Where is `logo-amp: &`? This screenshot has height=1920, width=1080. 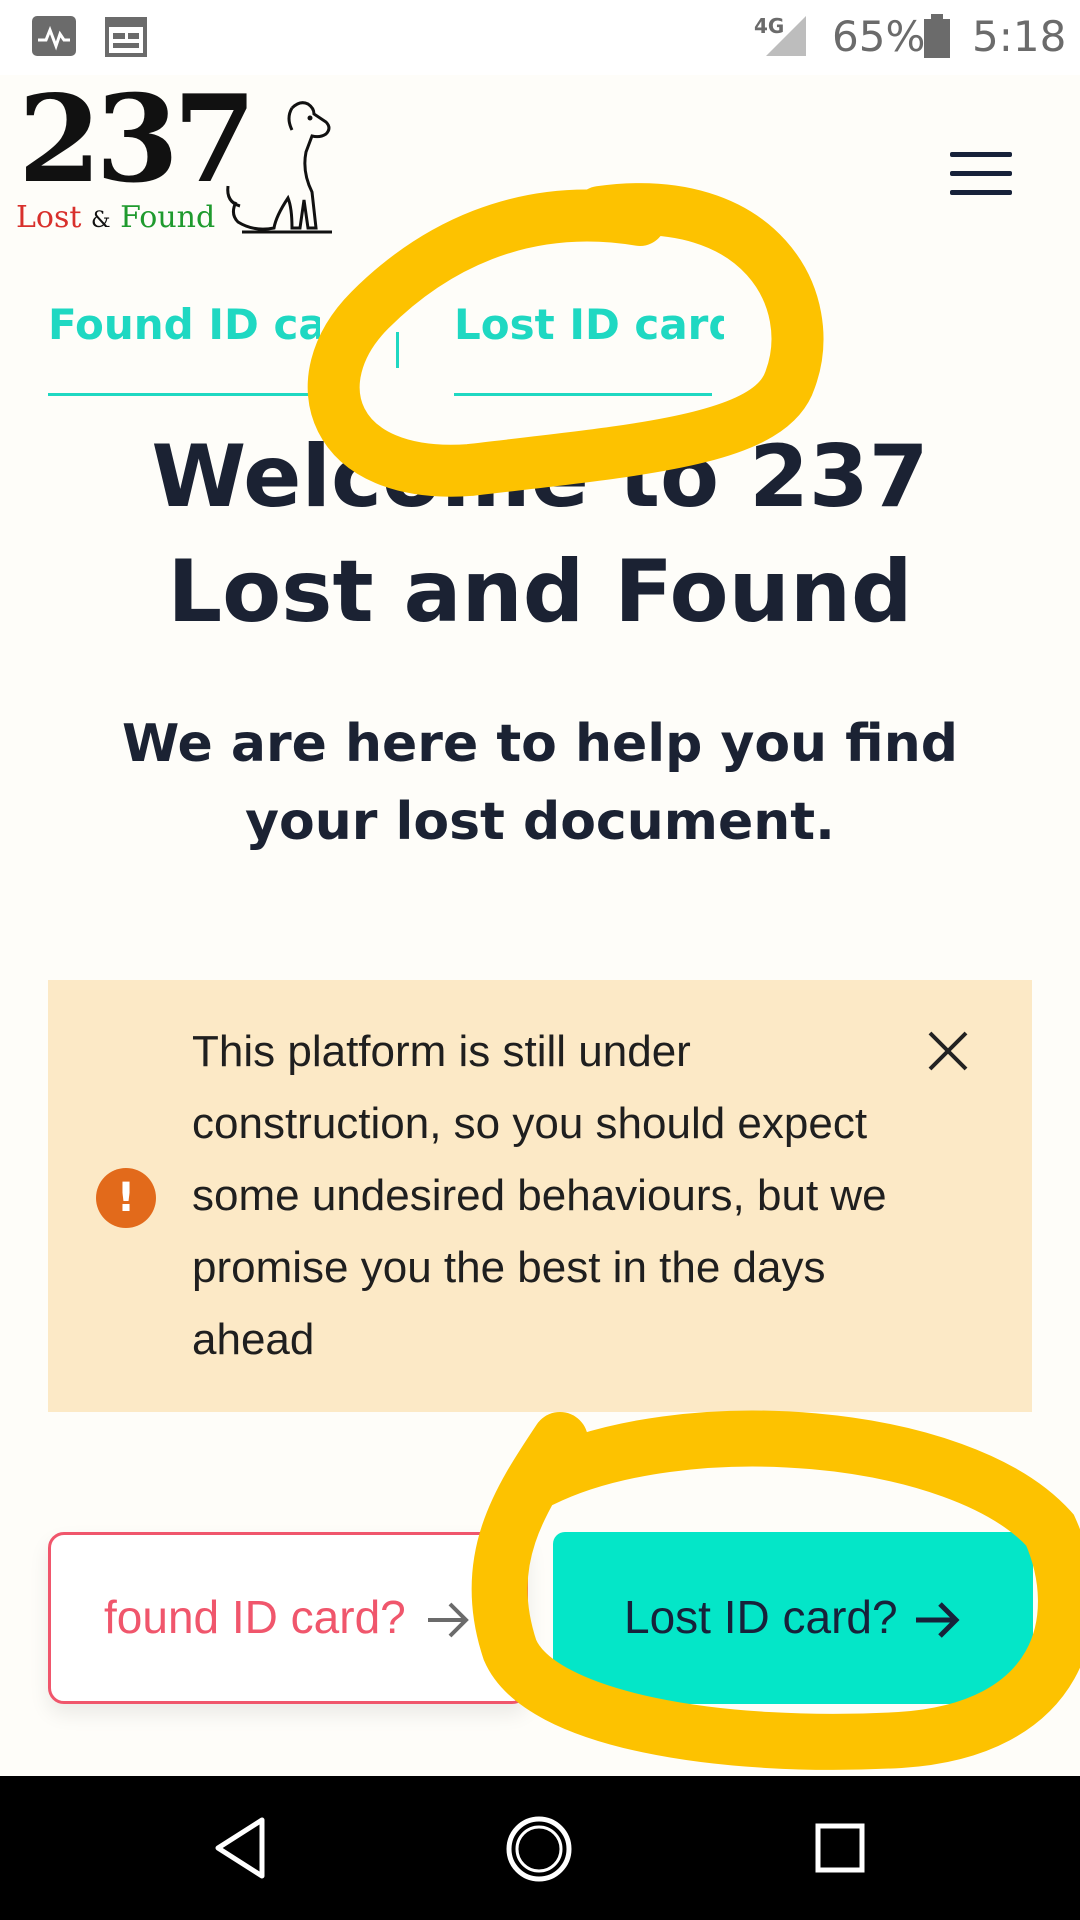
logo-amp: & is located at coordinates (100, 220).